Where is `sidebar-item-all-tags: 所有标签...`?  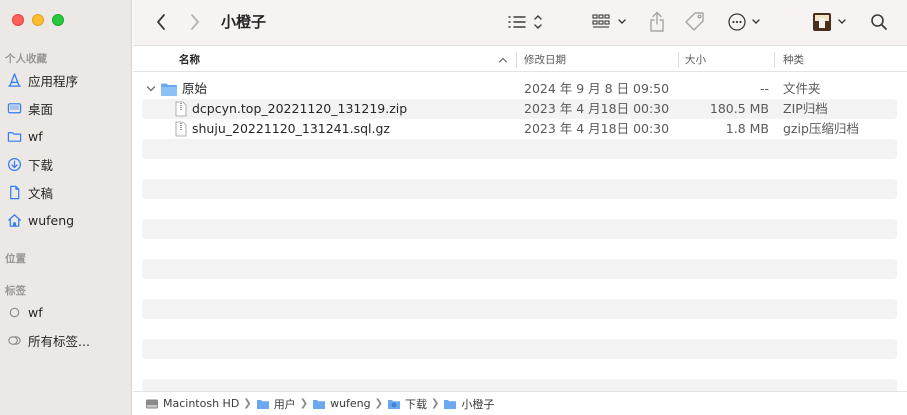 sidebar-item-all-tags: 所有标签... is located at coordinates (66, 340).